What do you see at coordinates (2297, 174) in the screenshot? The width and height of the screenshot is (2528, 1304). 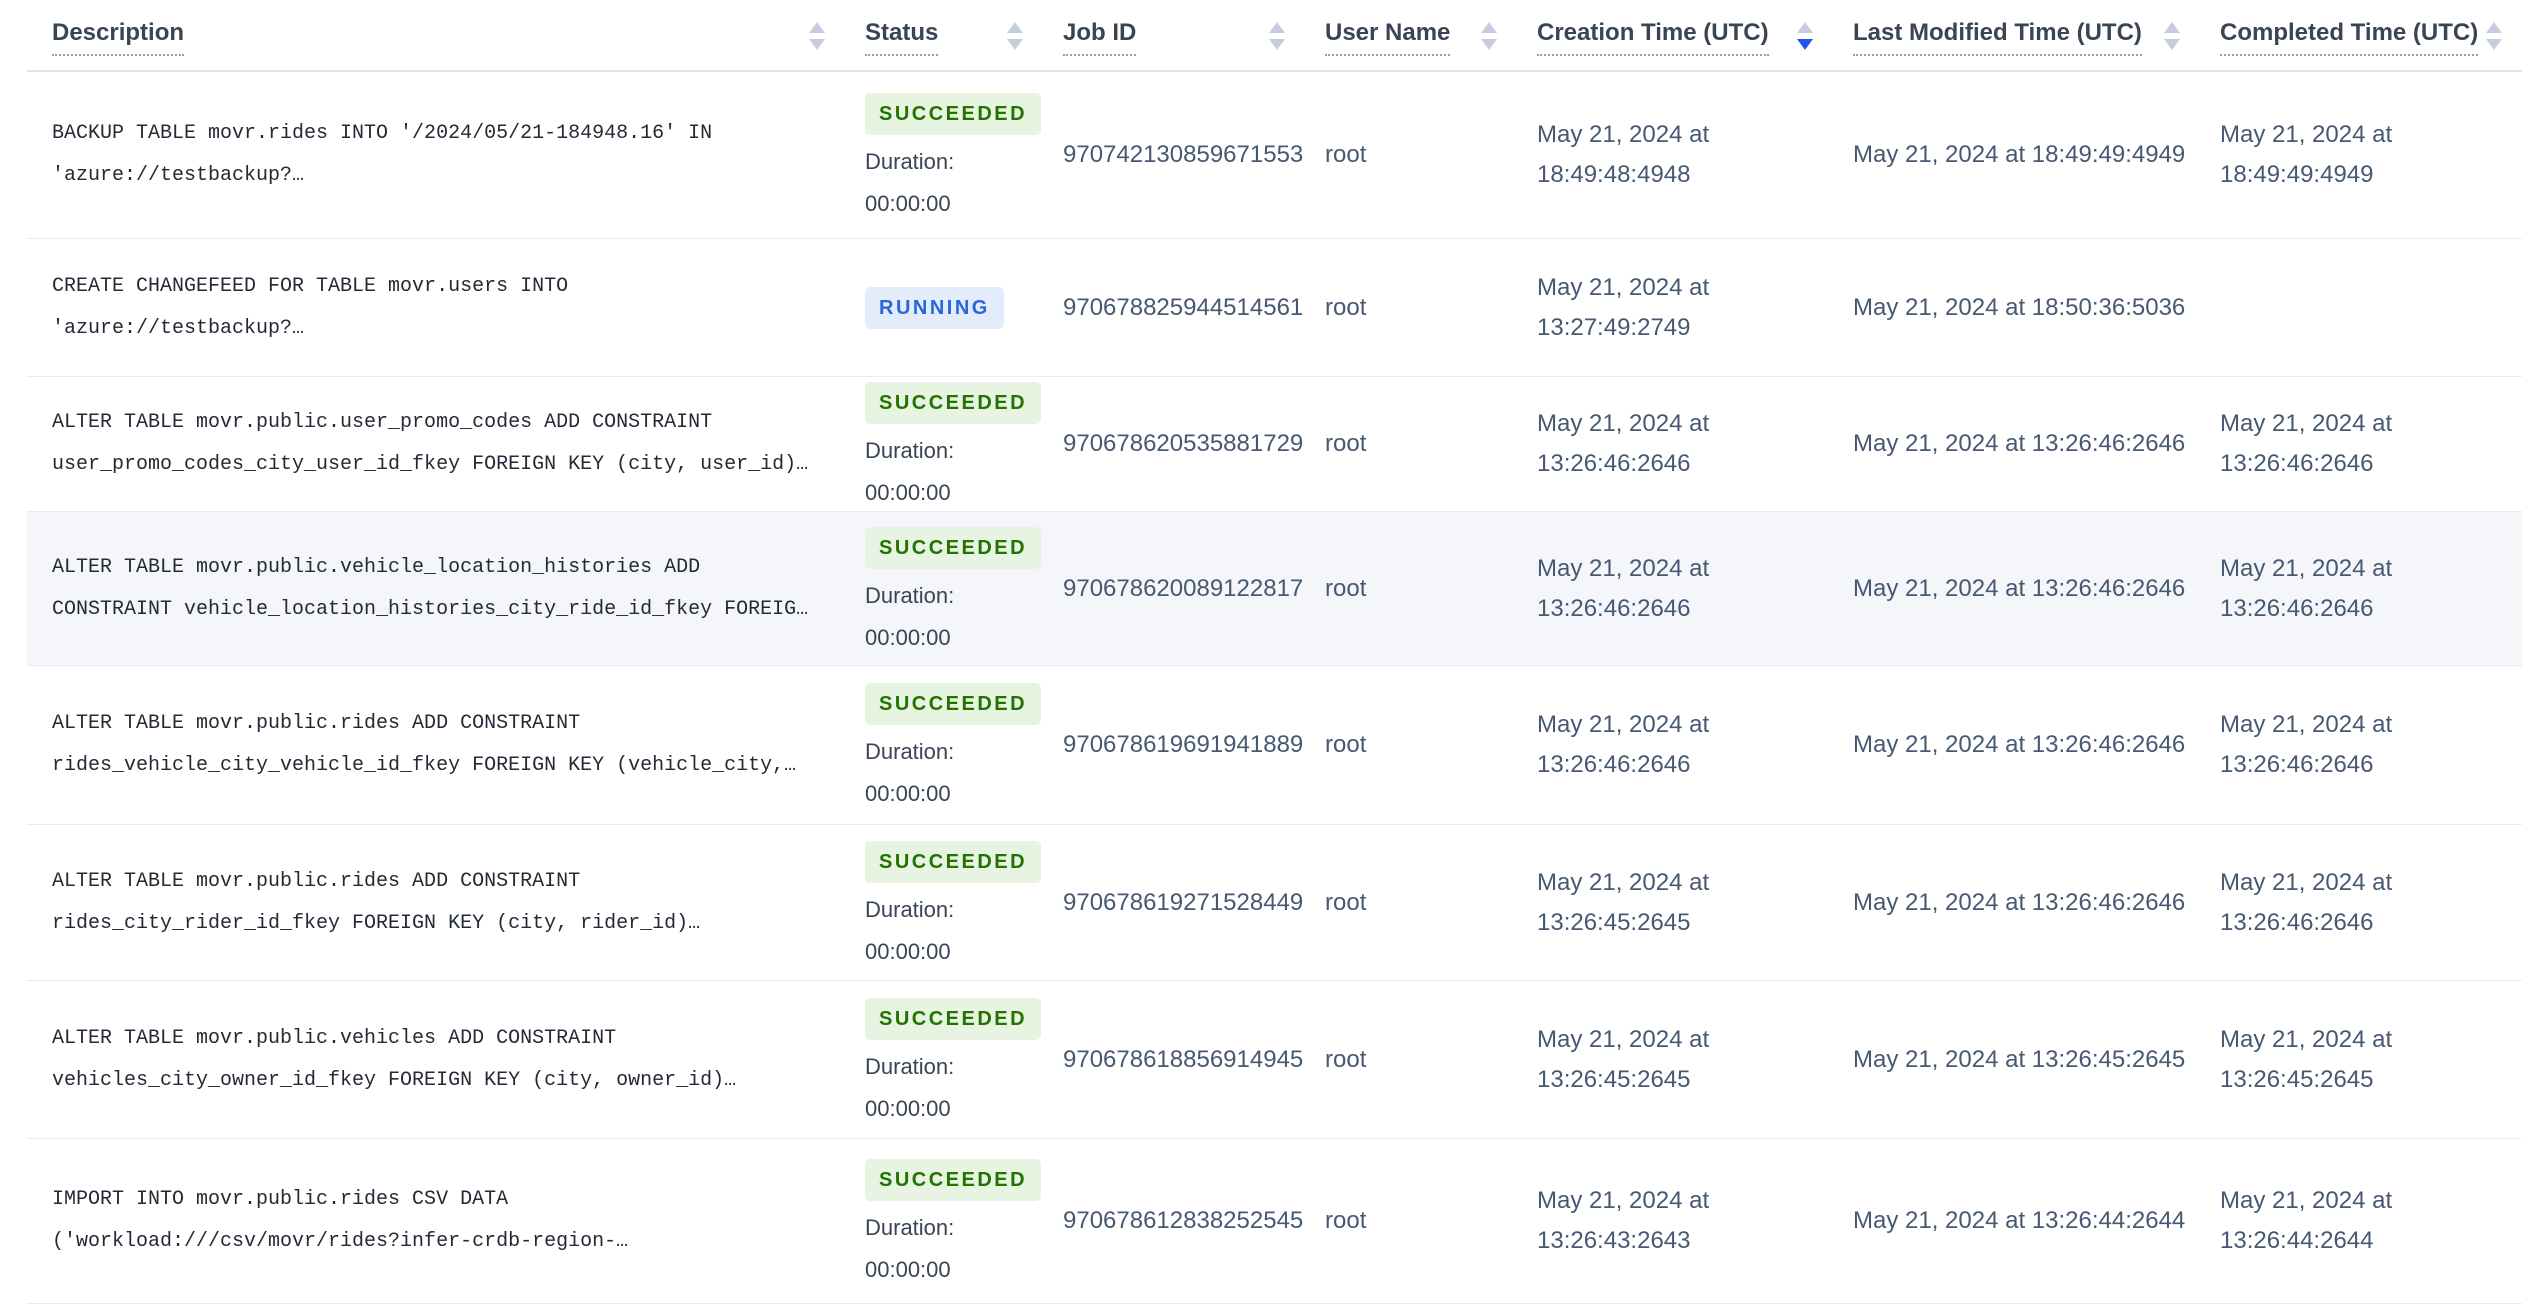 I see `timestamp-line: 18:49:49:4949` at bounding box center [2297, 174].